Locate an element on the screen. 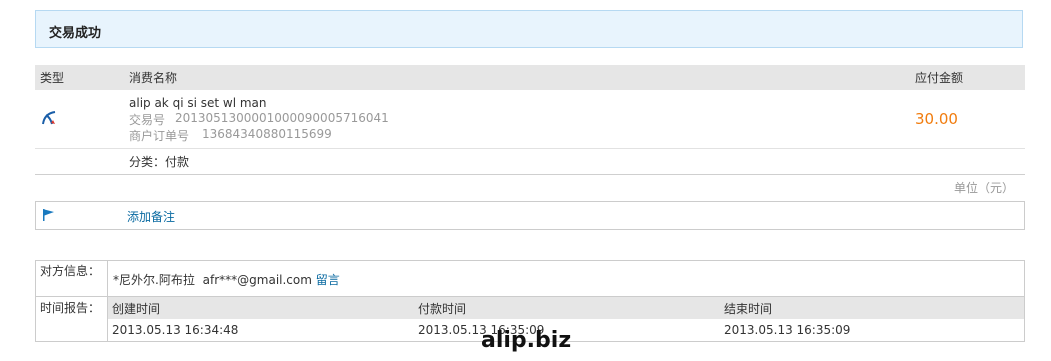  counterparty-label: 对方信息： is located at coordinates (70, 271).